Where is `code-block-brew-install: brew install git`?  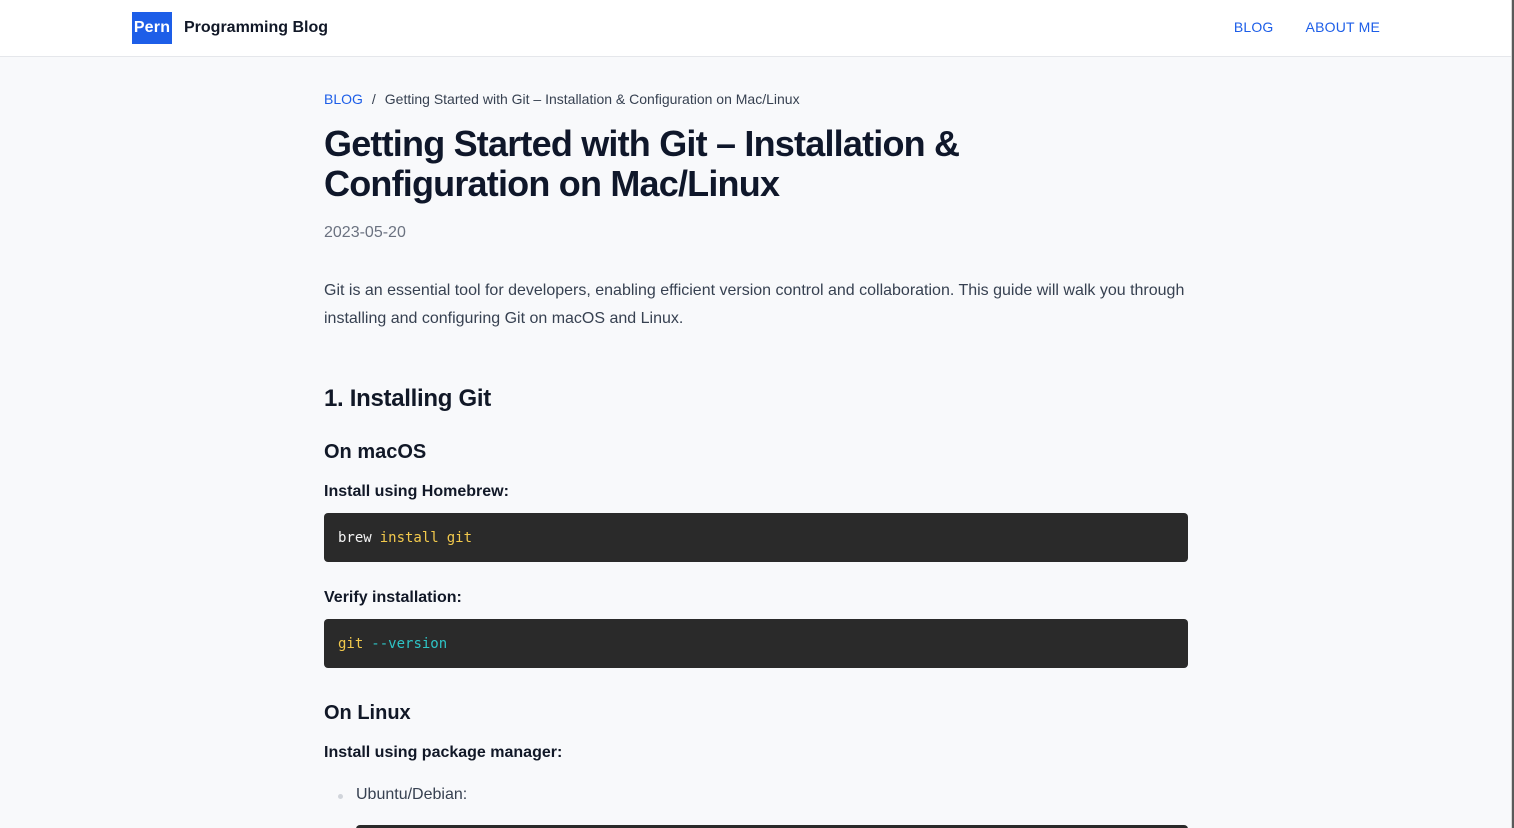 code-block-brew-install: brew install git is located at coordinates (756, 537).